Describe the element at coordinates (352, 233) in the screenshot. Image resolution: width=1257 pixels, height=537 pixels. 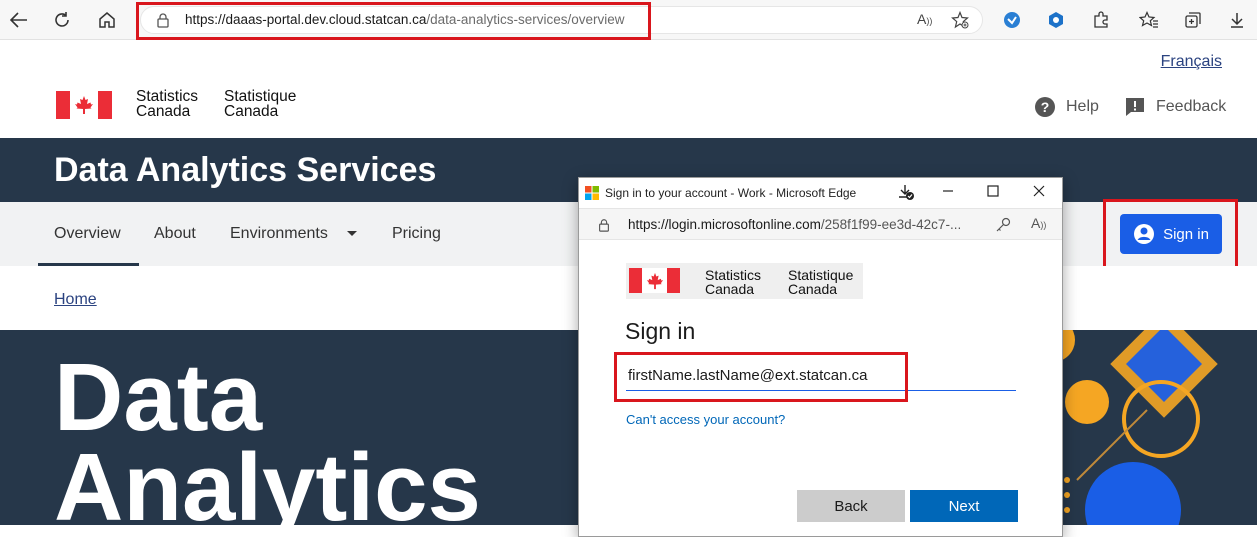
I see `caret-down-icon` at that location.